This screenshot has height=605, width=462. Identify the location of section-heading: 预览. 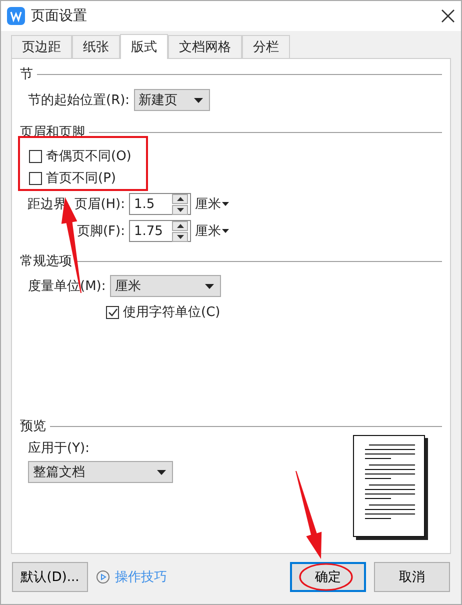
(33, 426).